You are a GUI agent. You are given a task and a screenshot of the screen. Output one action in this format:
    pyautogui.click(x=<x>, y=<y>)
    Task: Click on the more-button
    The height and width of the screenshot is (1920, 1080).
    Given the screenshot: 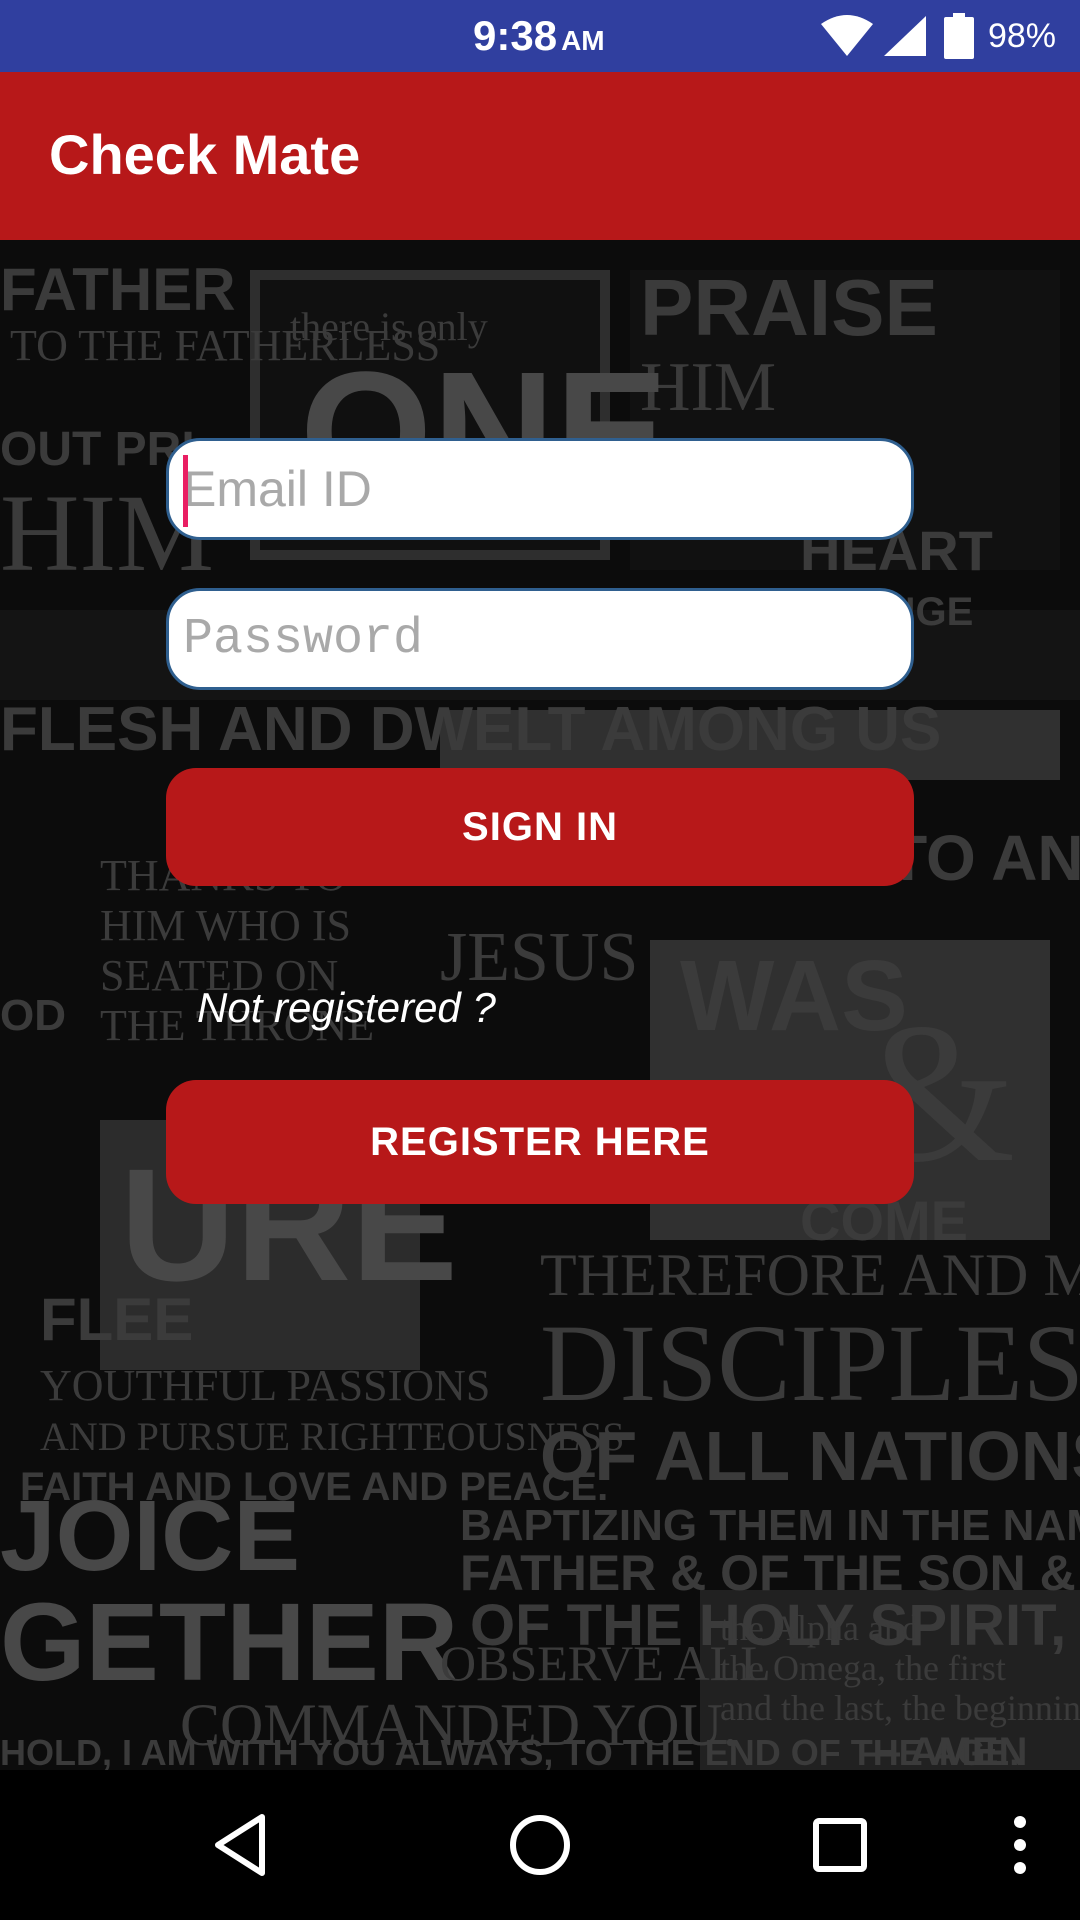 What is the action you would take?
    pyautogui.click(x=1020, y=1845)
    